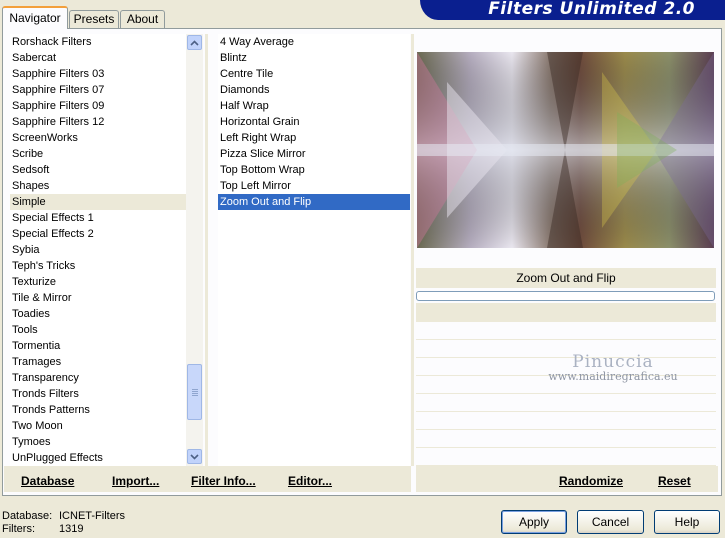 The height and width of the screenshot is (538, 725). I want to click on category-item: Sedsoft, so click(98, 170).